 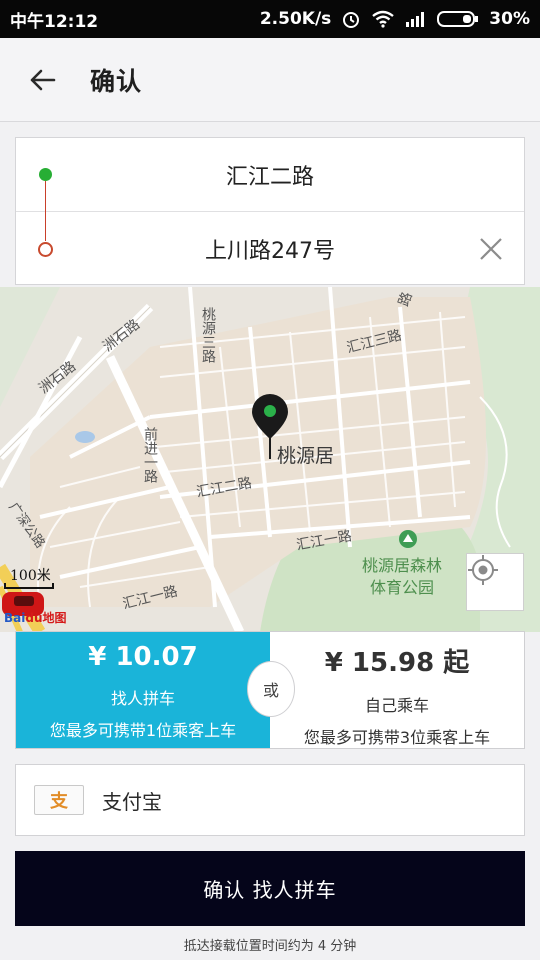 I want to click on locate-button, so click(x=495, y=582).